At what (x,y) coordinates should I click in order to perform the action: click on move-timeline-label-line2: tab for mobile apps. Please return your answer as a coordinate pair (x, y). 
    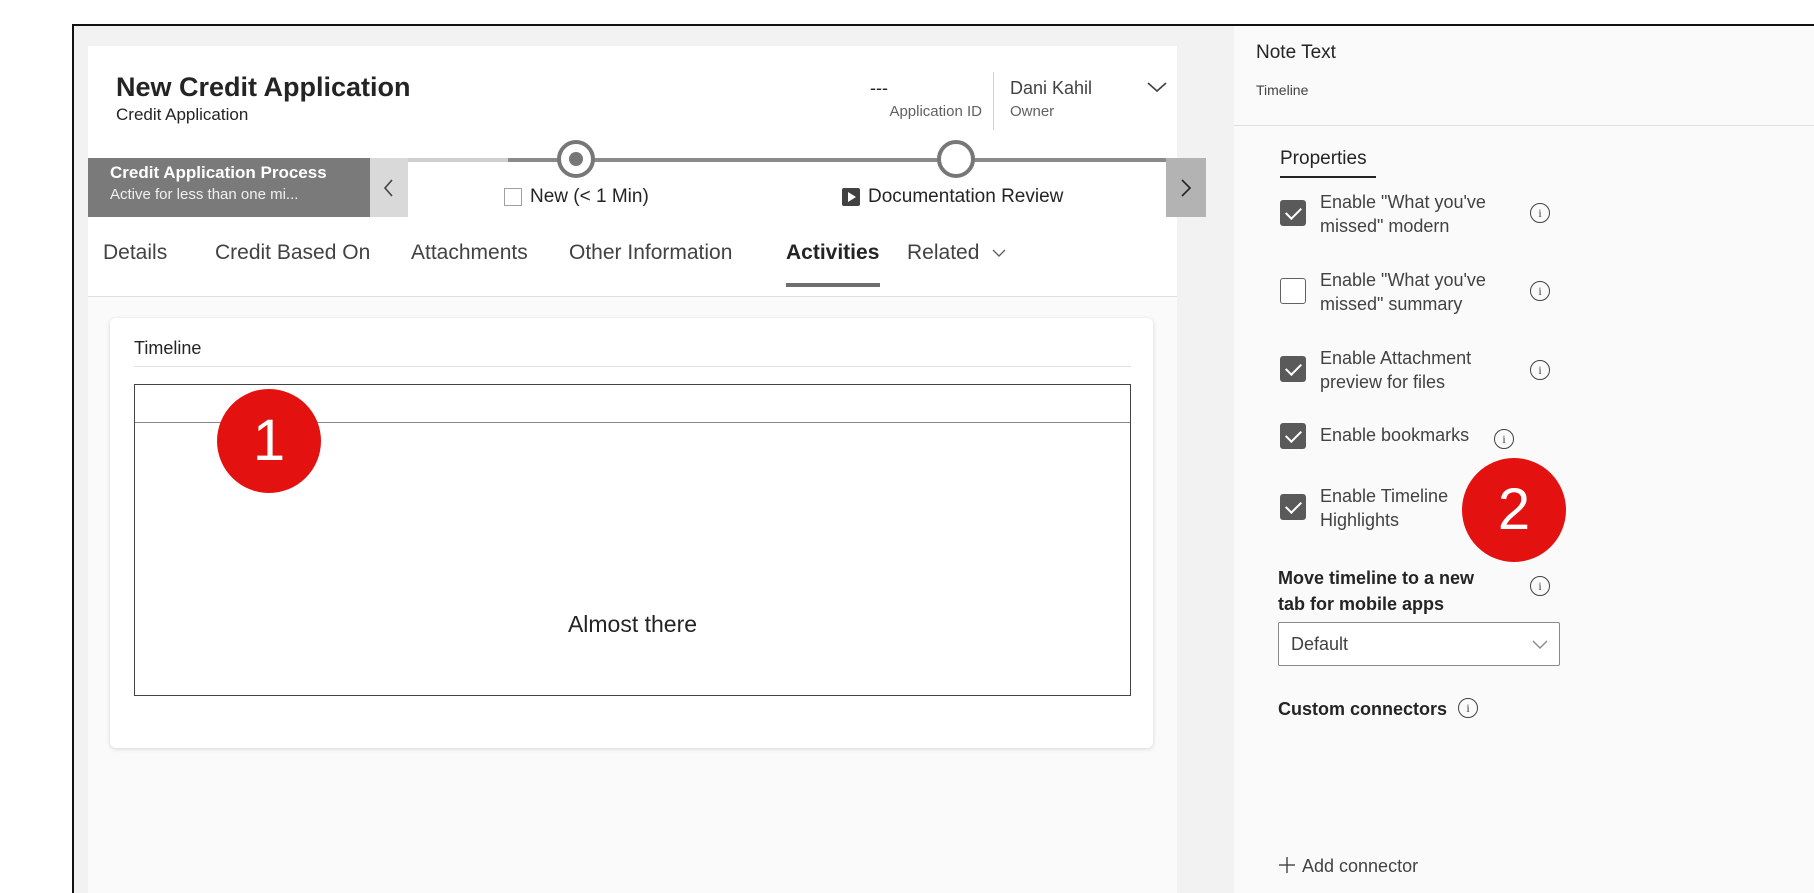
    Looking at the image, I should click on (1361, 604).